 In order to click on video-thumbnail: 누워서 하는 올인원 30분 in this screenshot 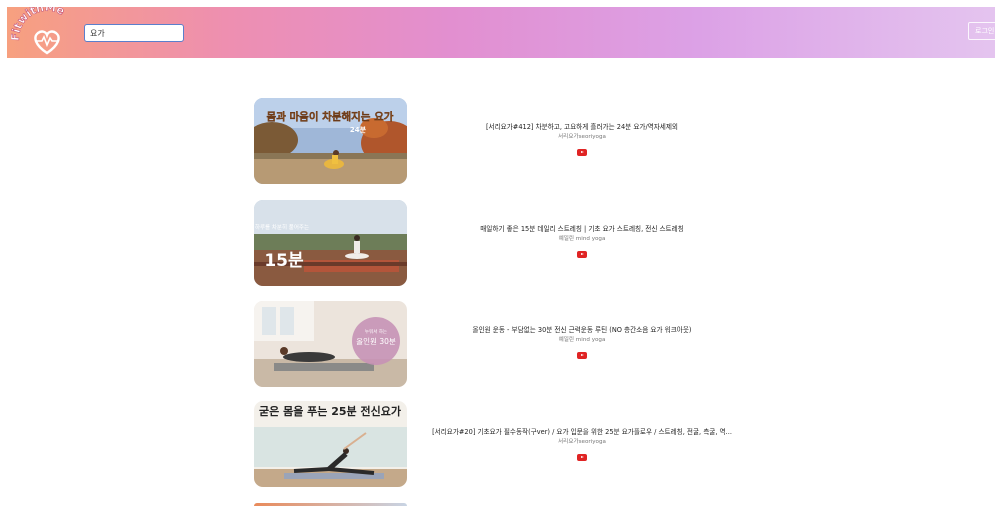, I will do `click(330, 344)`.